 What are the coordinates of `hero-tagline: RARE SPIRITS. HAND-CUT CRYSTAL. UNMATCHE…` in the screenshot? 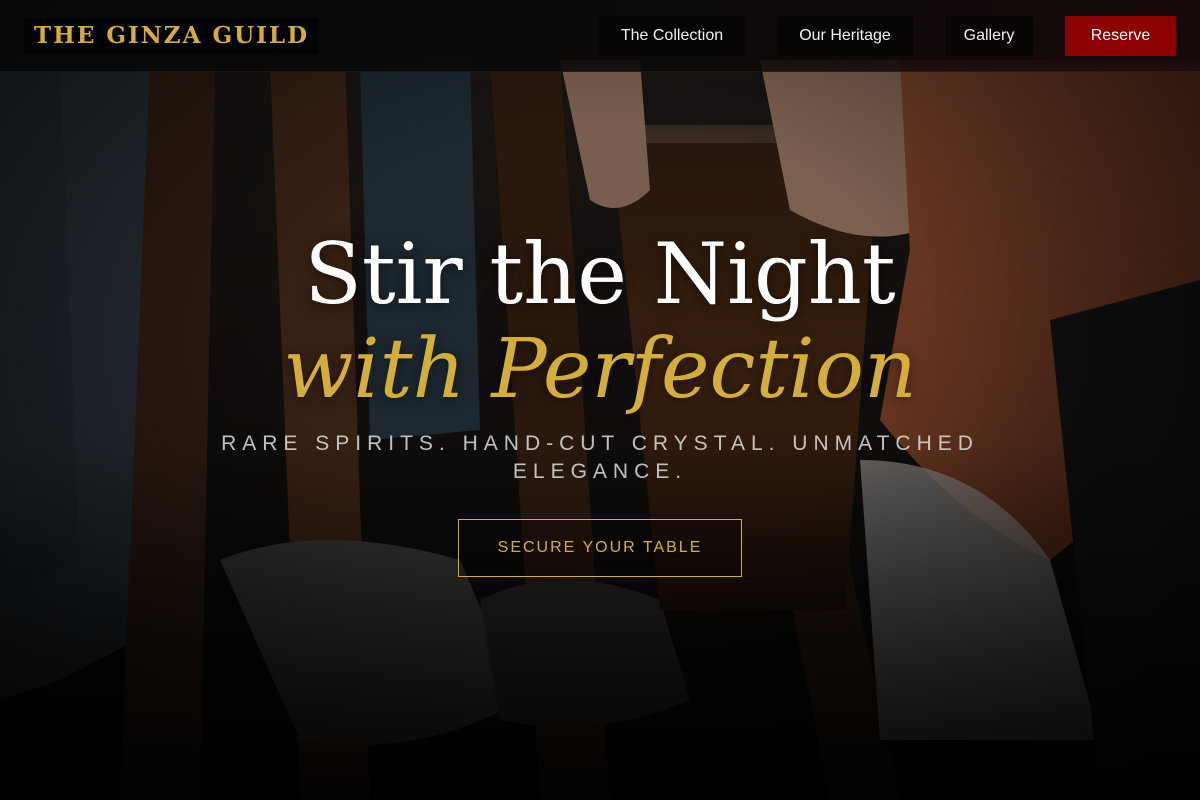 It's located at (600, 457).